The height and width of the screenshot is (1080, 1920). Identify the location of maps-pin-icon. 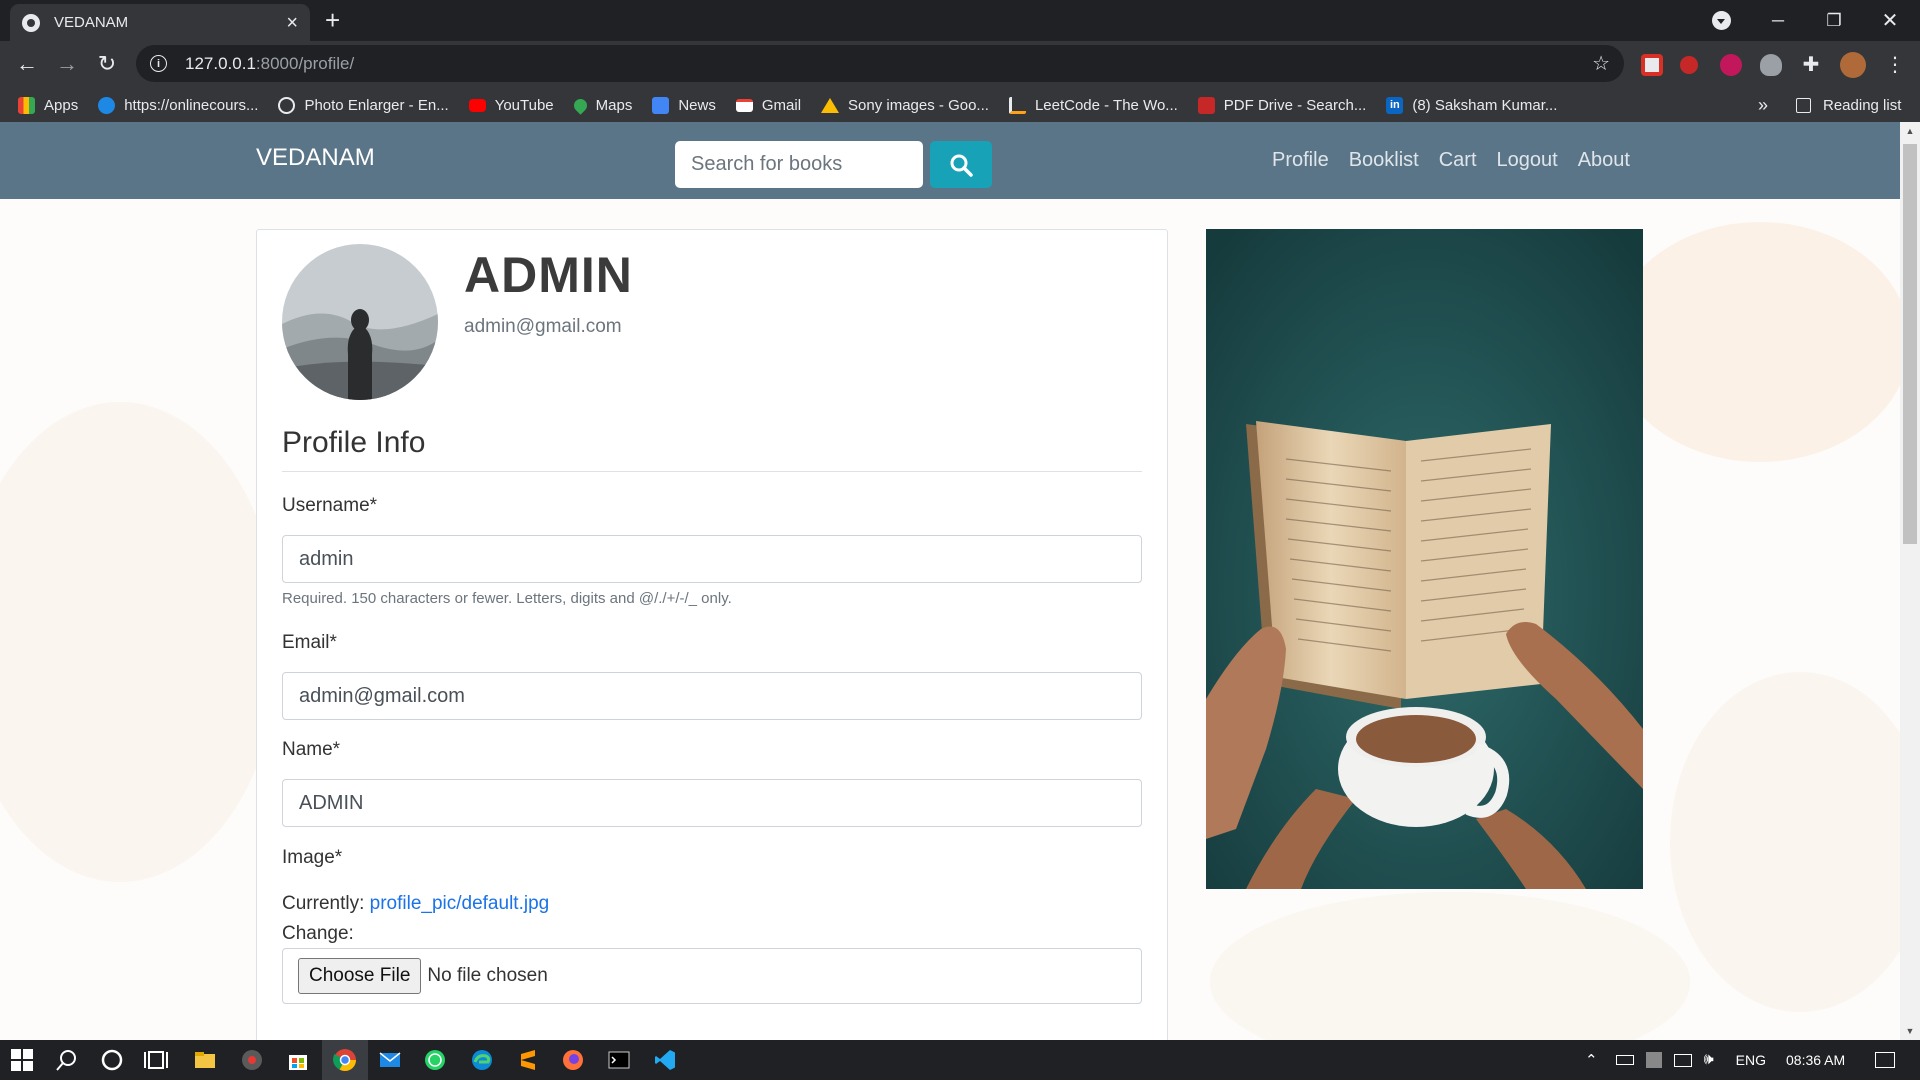
(580, 105).